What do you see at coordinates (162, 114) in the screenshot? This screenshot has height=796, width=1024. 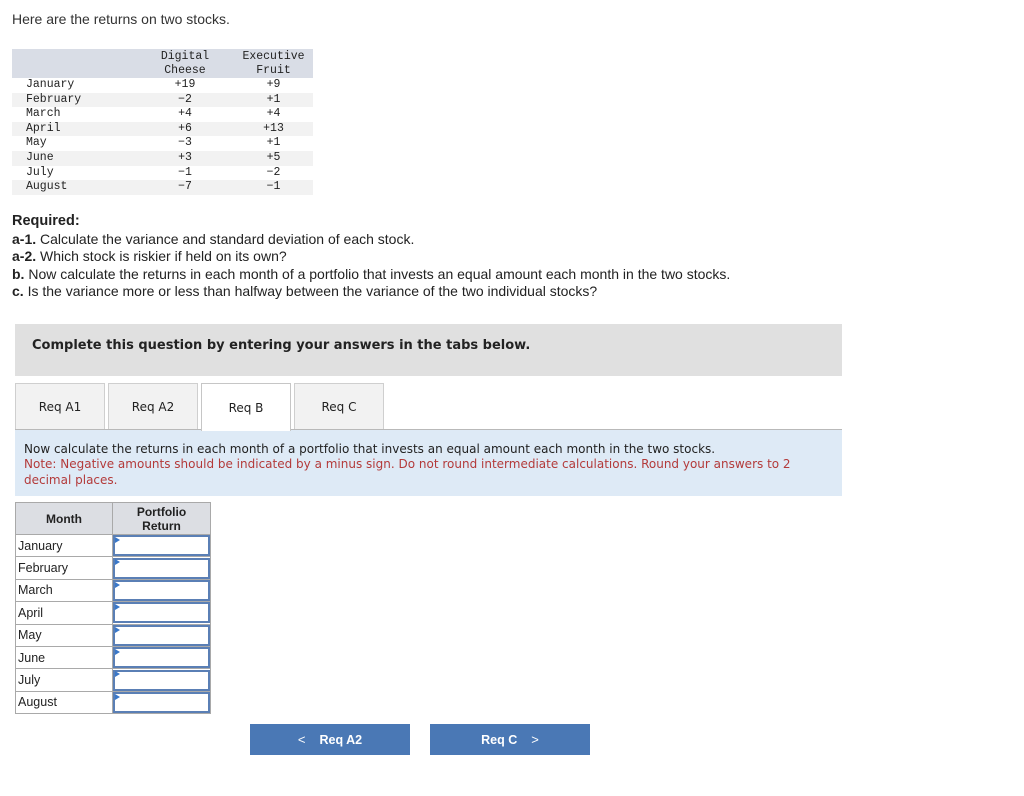 I see `stock-table-row: March +4 +4` at bounding box center [162, 114].